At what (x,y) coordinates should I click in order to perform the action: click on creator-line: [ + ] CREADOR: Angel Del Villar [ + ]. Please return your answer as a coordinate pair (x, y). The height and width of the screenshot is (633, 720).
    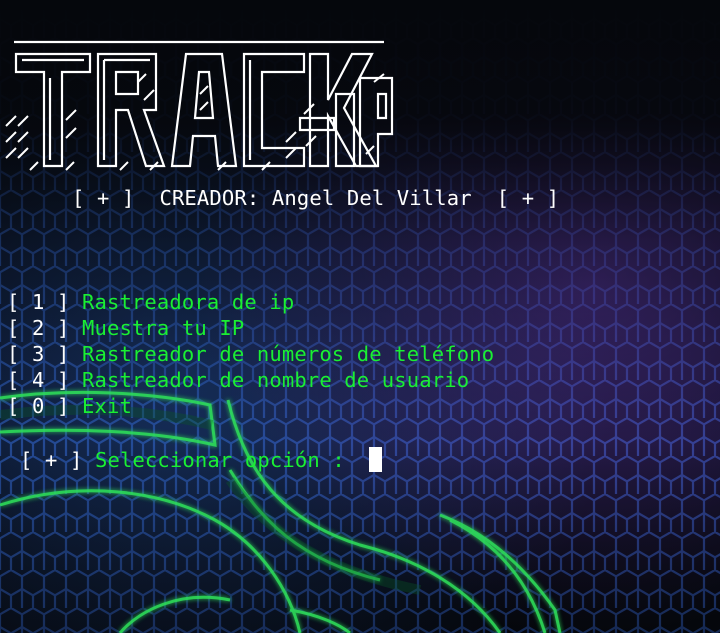
    Looking at the image, I should click on (315, 198).